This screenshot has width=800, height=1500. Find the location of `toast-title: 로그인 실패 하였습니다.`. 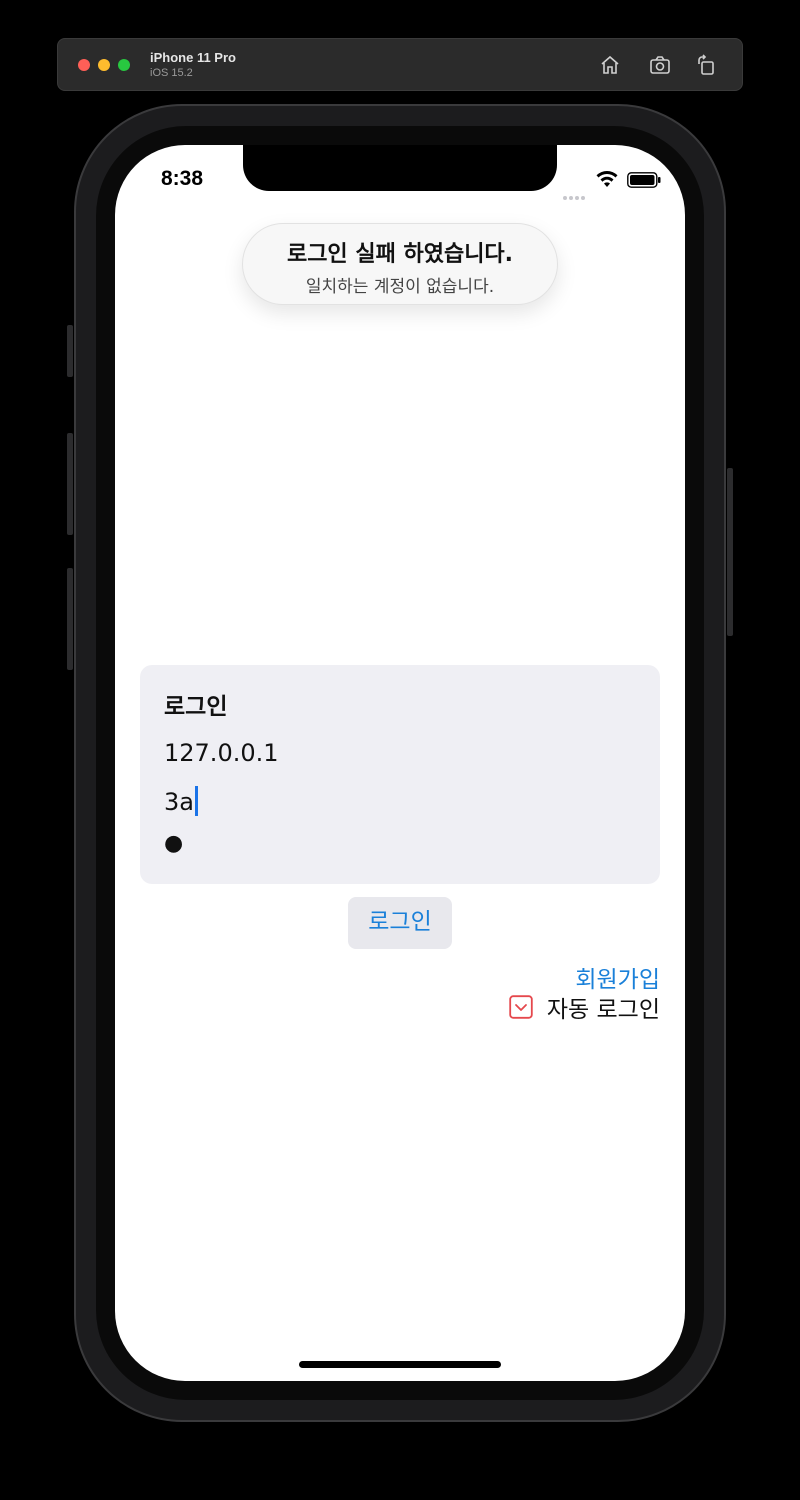

toast-title: 로그인 실패 하였습니다. is located at coordinates (400, 254).